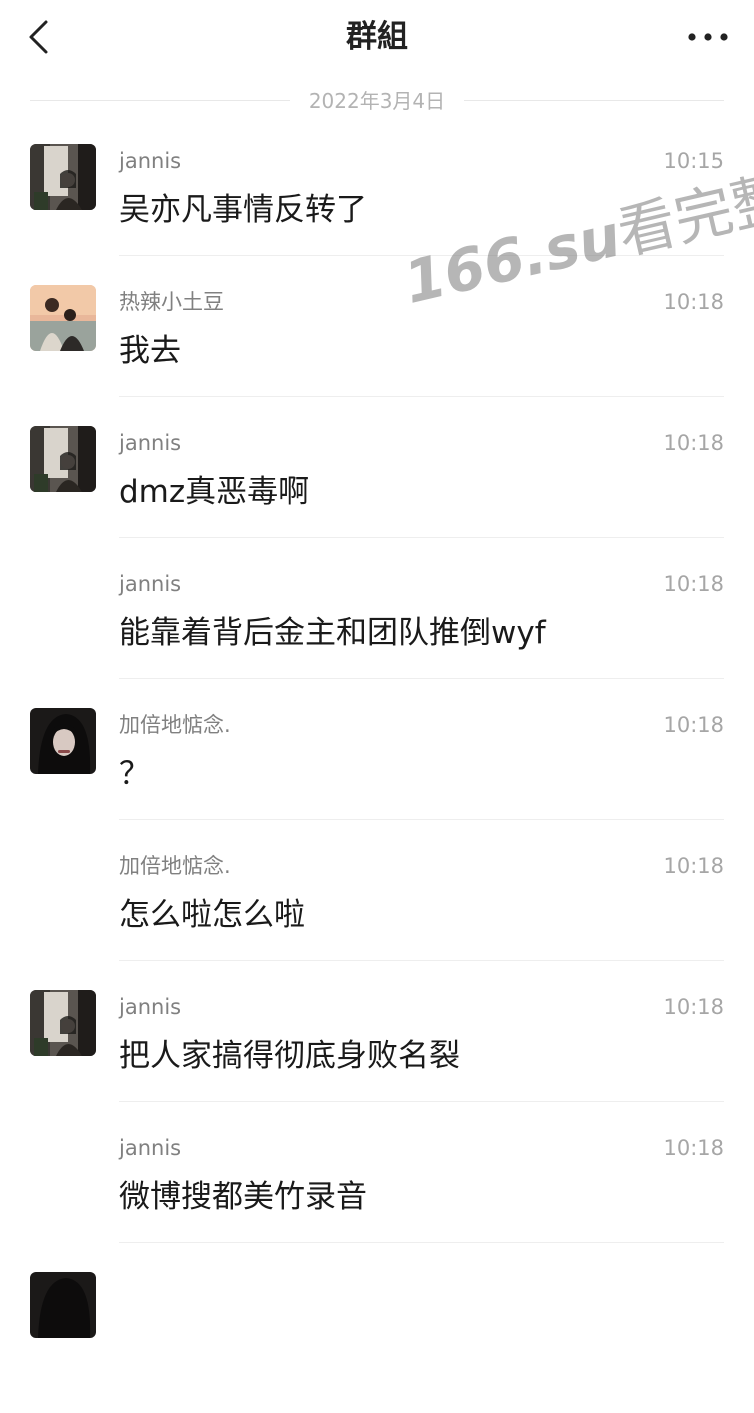  What do you see at coordinates (377, 496) in the screenshot?
I see `chat-message: jannis 10:18 dmz真恶毒啊` at bounding box center [377, 496].